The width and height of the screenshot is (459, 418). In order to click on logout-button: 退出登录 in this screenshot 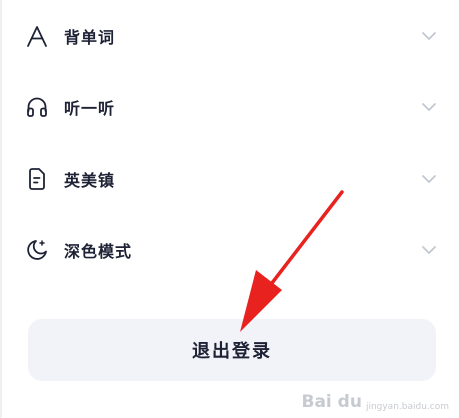, I will do `click(232, 350)`.